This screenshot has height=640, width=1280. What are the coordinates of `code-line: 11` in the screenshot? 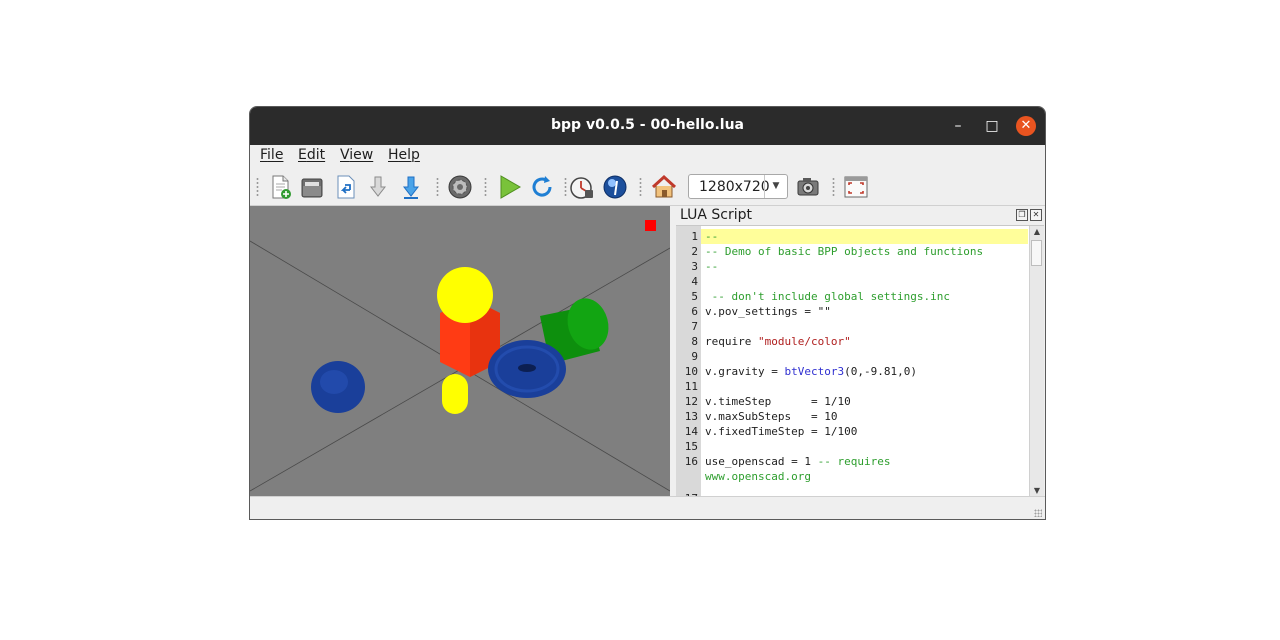 It's located at (691, 386).